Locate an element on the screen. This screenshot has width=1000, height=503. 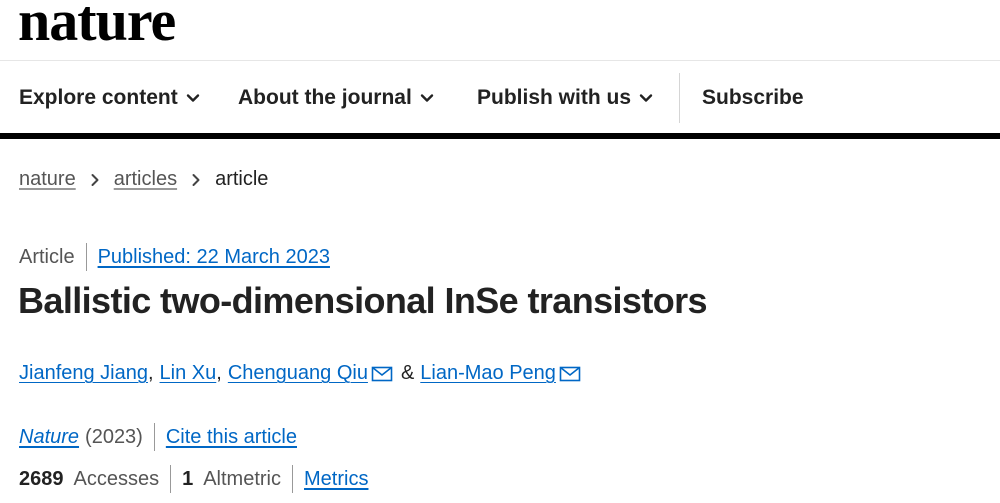
altmetric-count: 1 is located at coordinates (188, 478).